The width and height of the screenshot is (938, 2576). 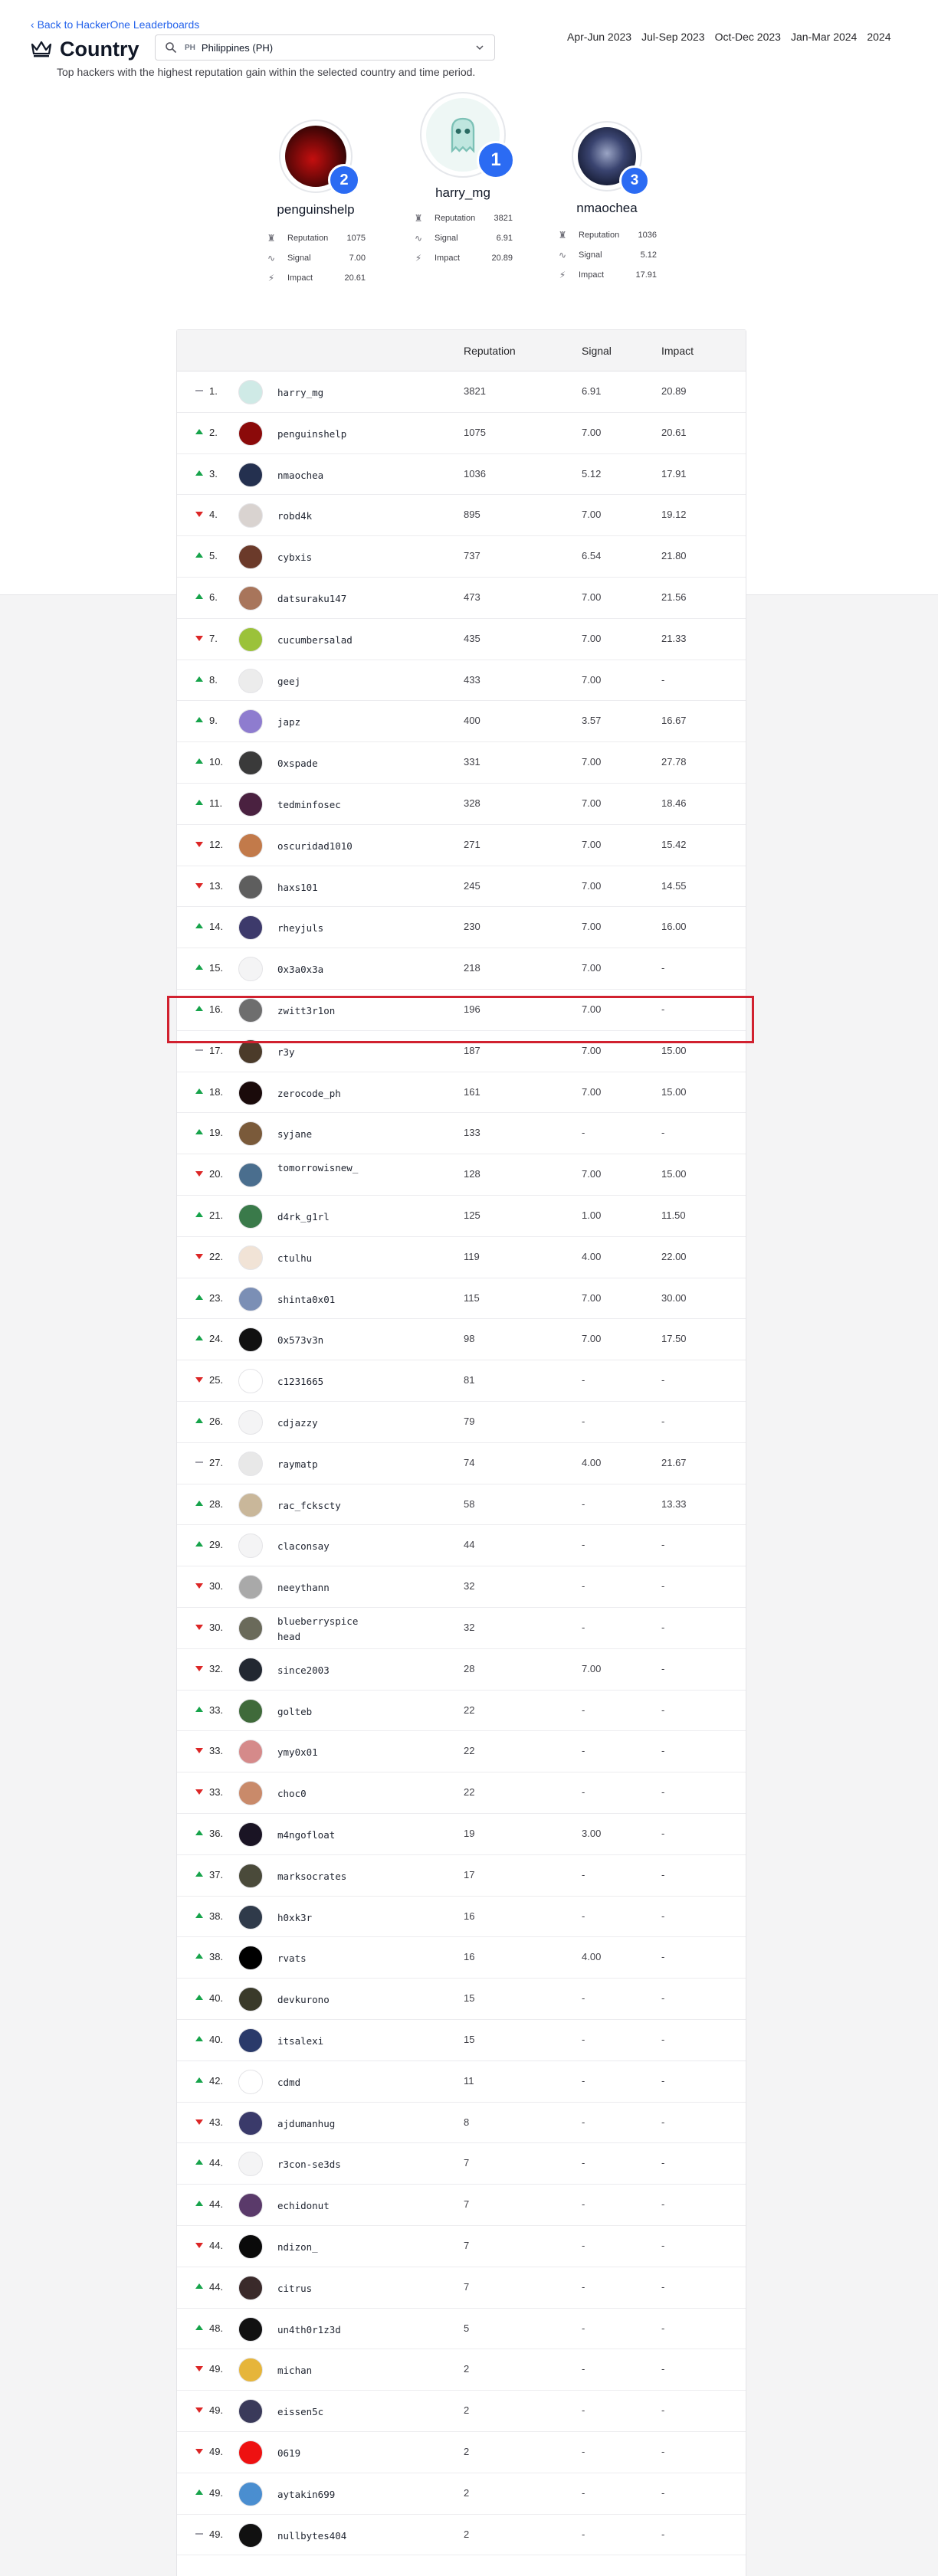 I want to click on period-option: Jul-Sep 2023, so click(x=673, y=37).